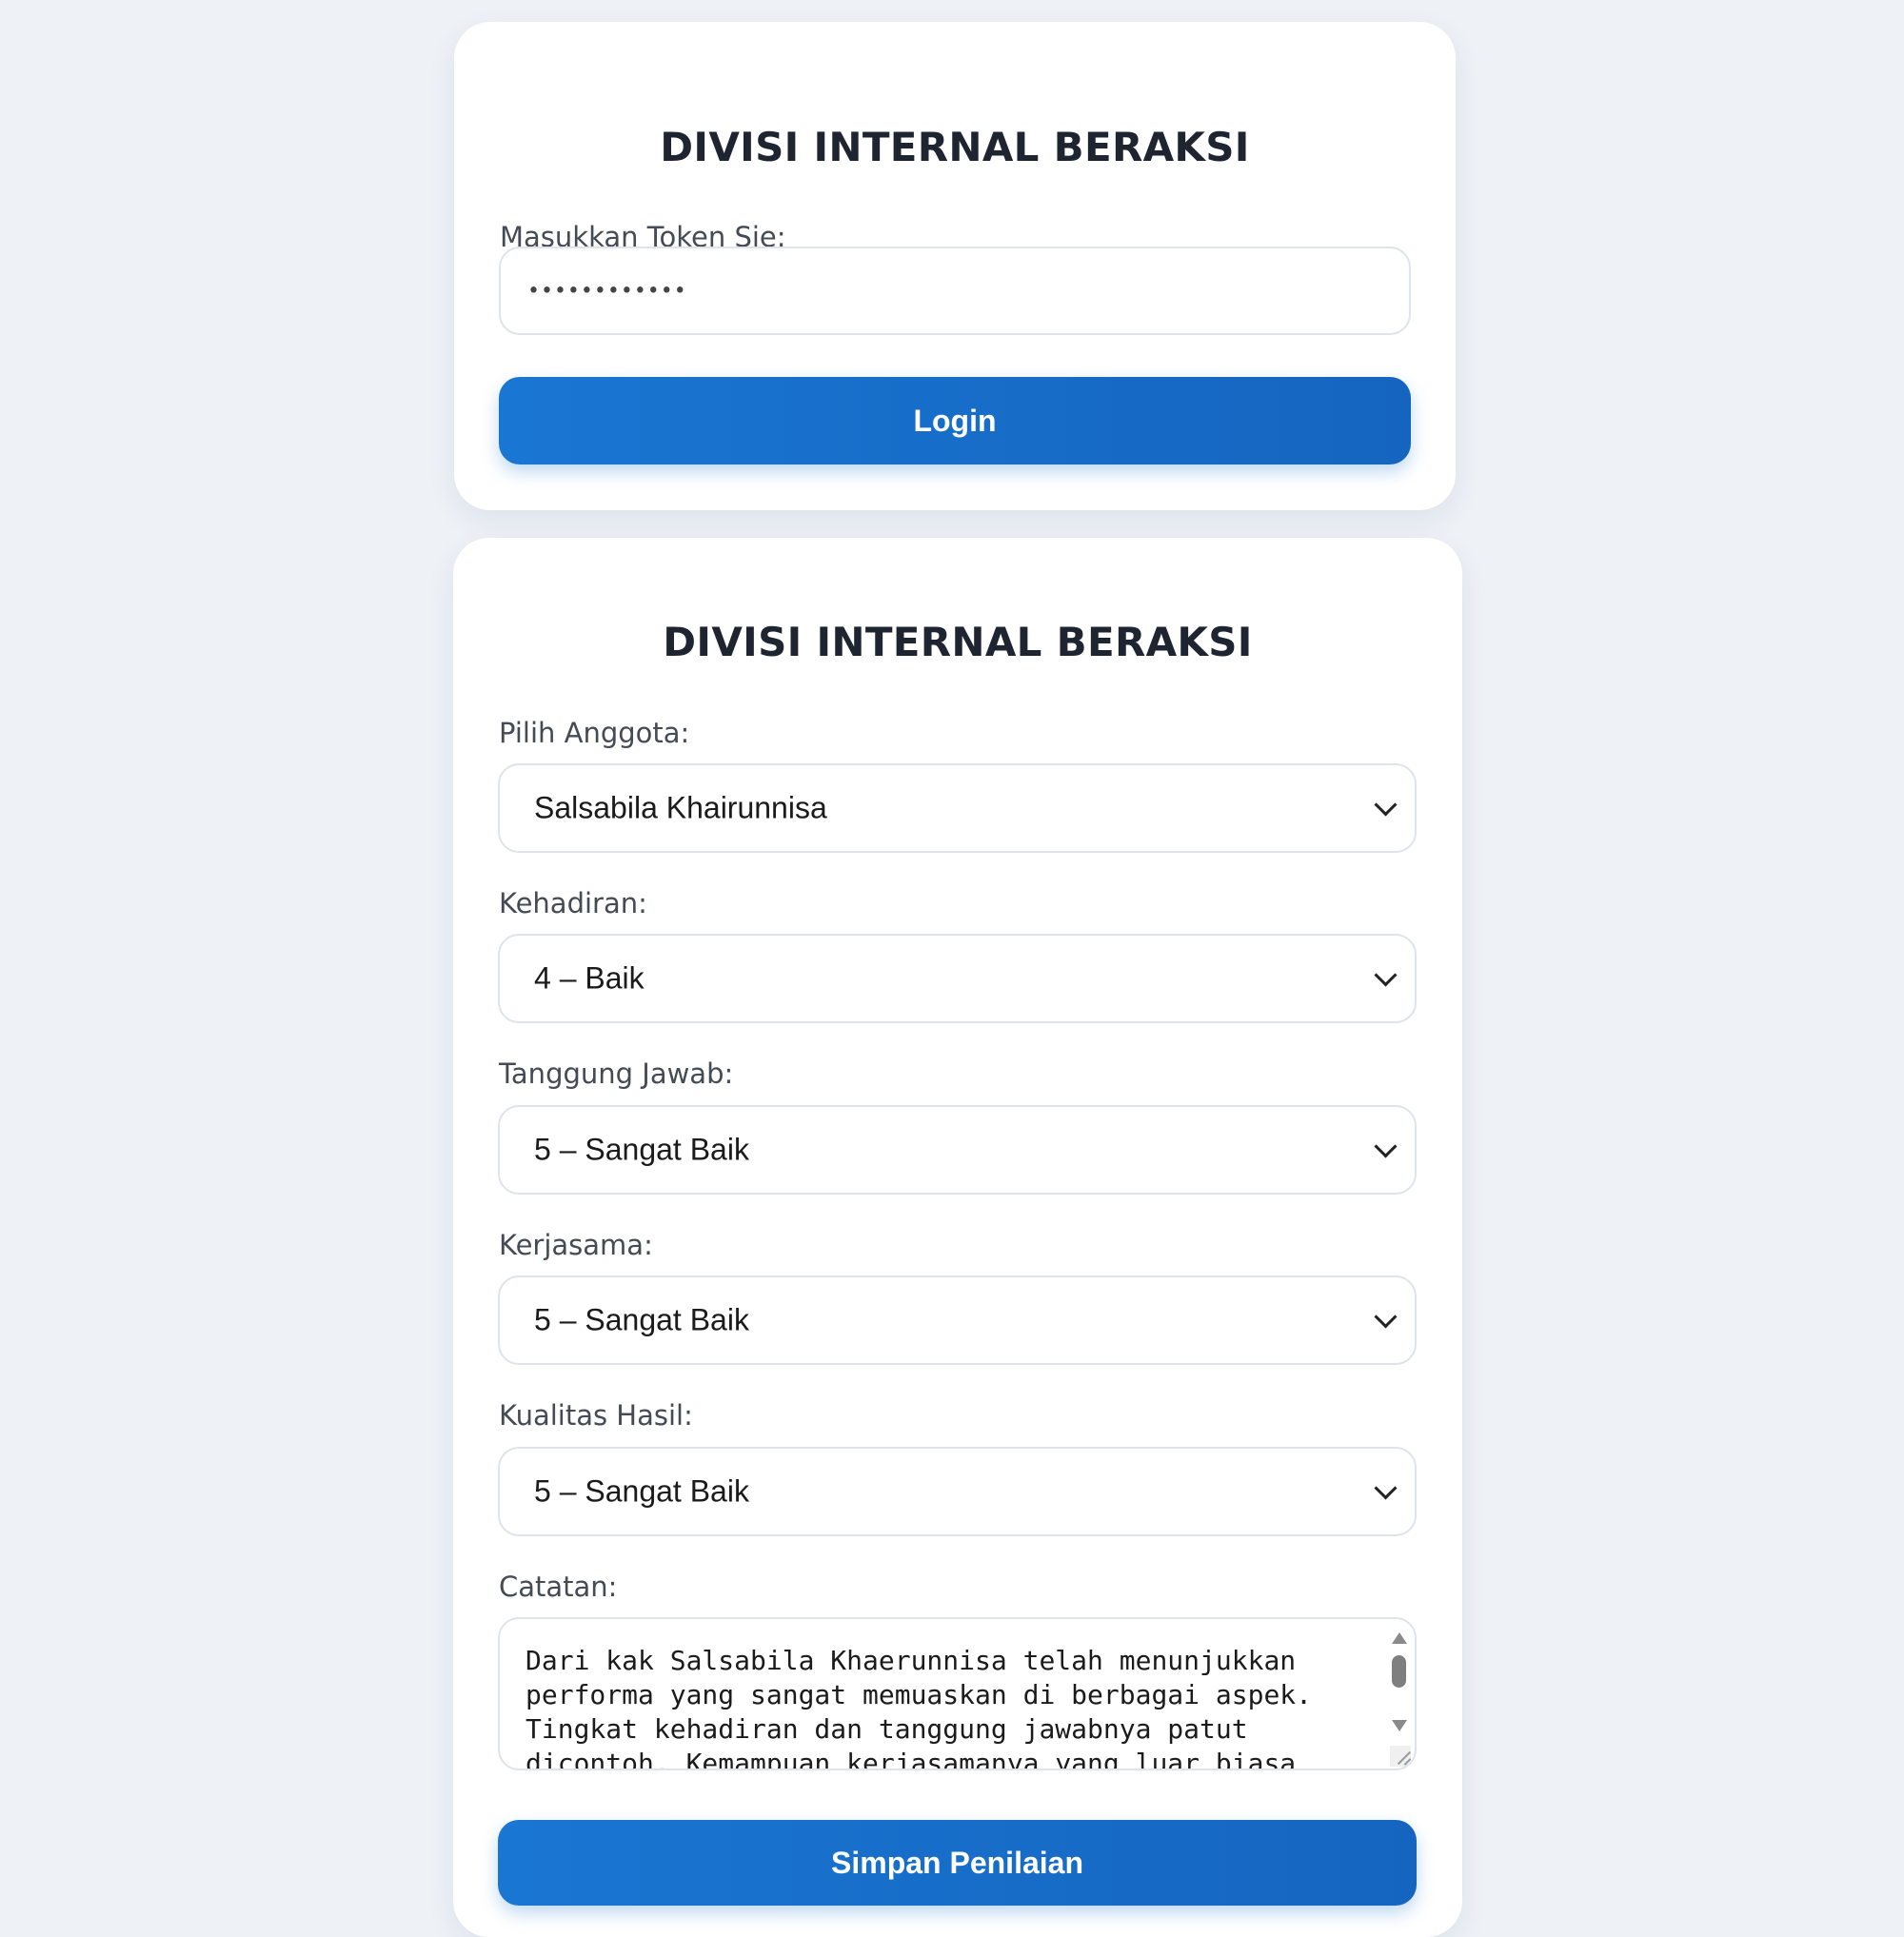 This screenshot has height=1937, width=1904. I want to click on notes-label: Catatan:, so click(558, 1587).